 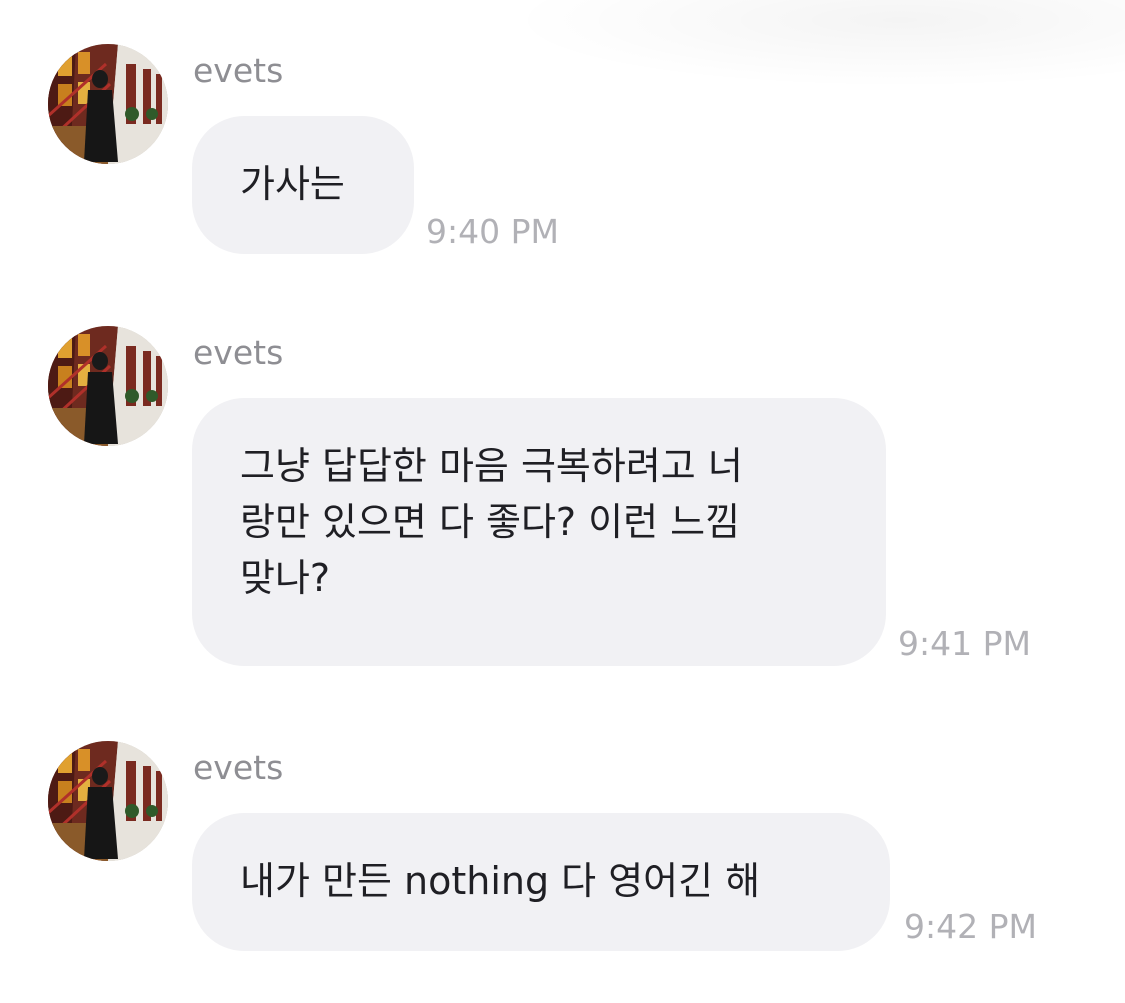 What do you see at coordinates (970, 926) in the screenshot?
I see `message-timestamp: 9:42 PM` at bounding box center [970, 926].